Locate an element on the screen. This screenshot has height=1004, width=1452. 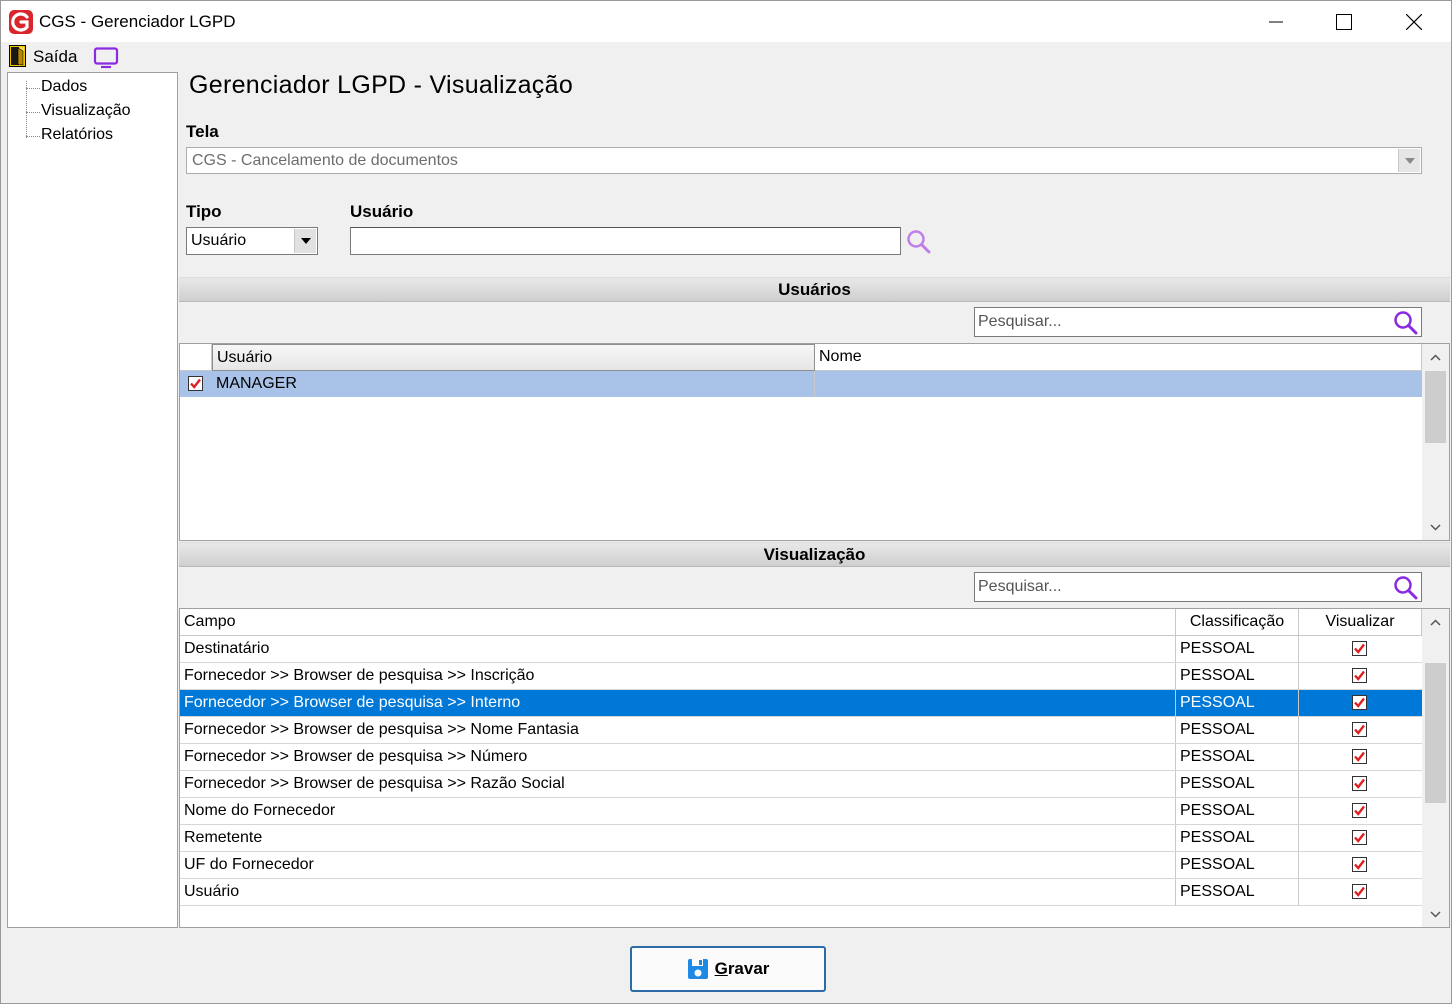
page-title: Gerenciador LGPD - Visualização is located at coordinates (381, 85).